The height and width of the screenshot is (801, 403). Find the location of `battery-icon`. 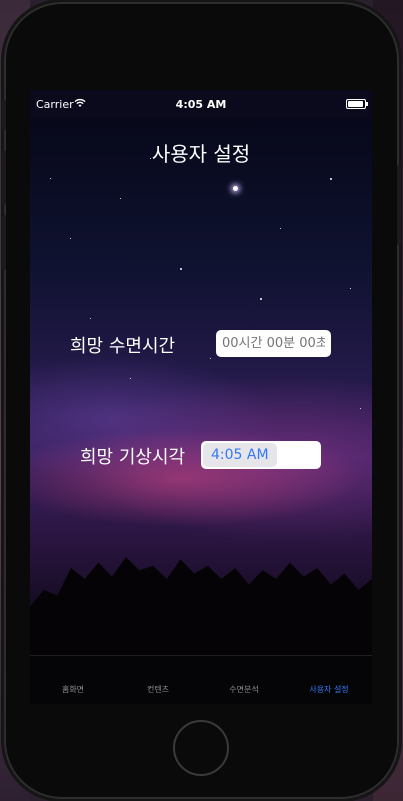

battery-icon is located at coordinates (357, 104).